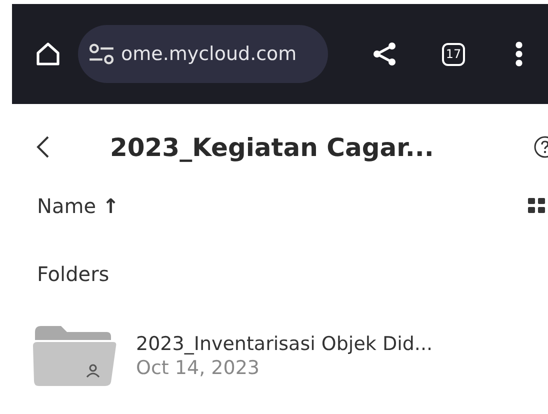 Image resolution: width=548 pixels, height=414 pixels. Describe the element at coordinates (101, 54) in the screenshot. I see `tune-icon` at that location.